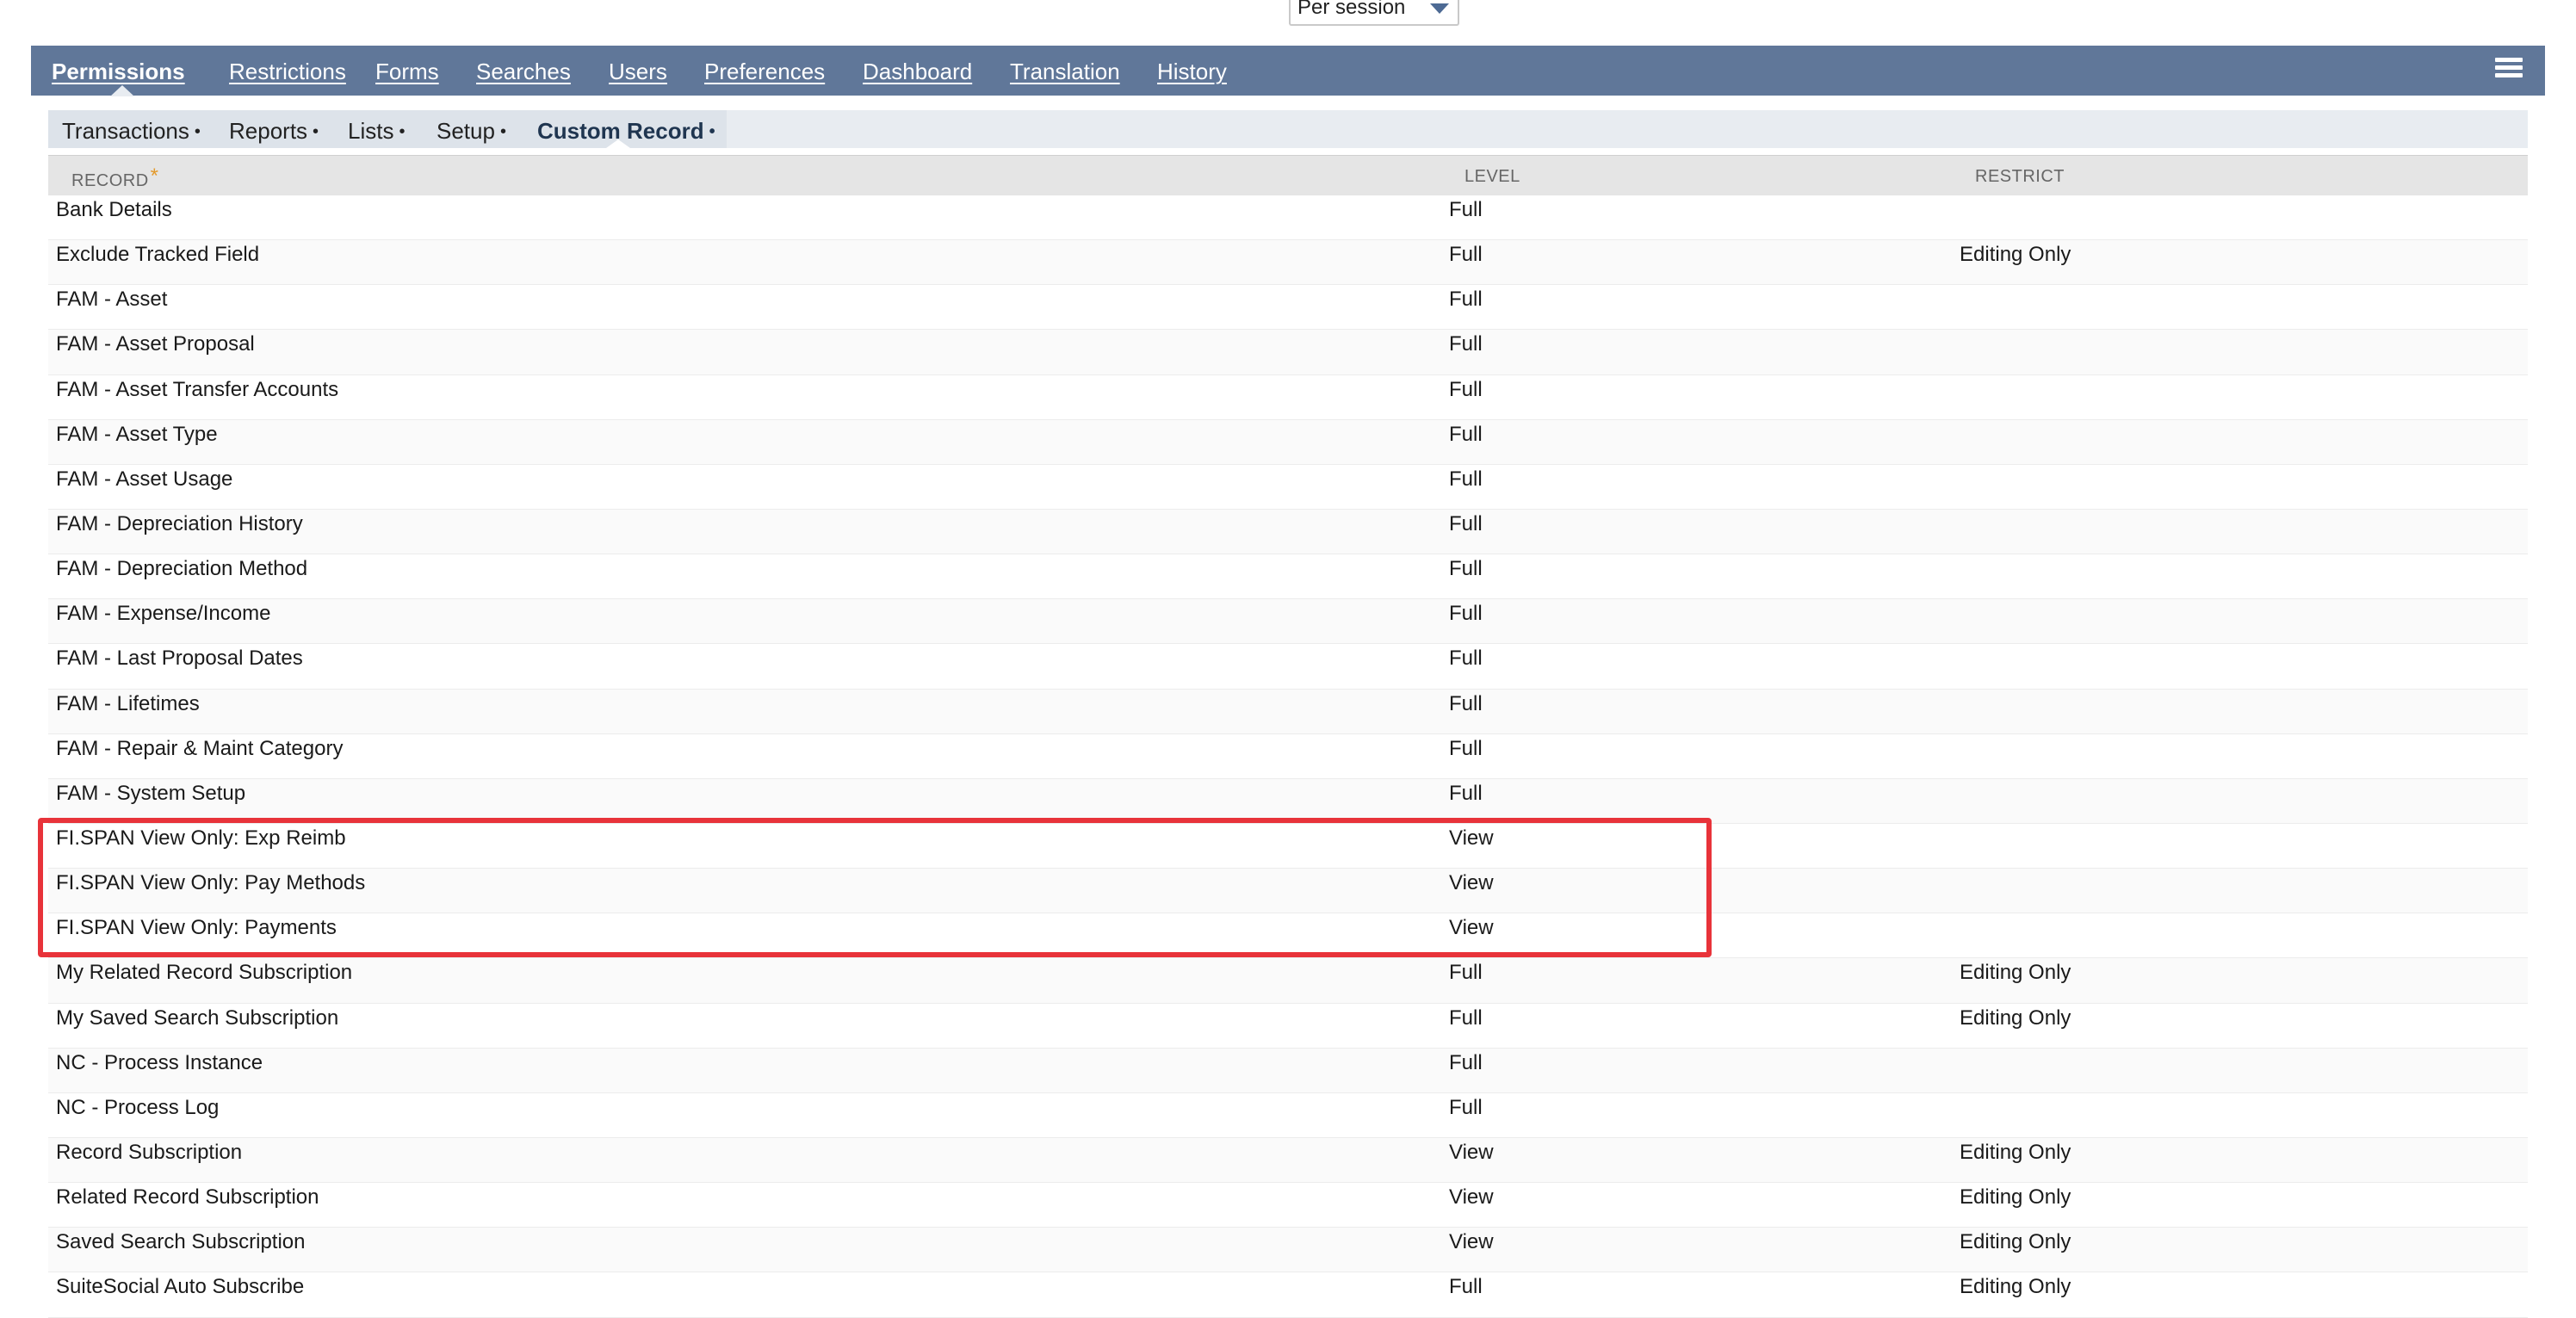  I want to click on record-cell: NC - Process Log, so click(138, 1107).